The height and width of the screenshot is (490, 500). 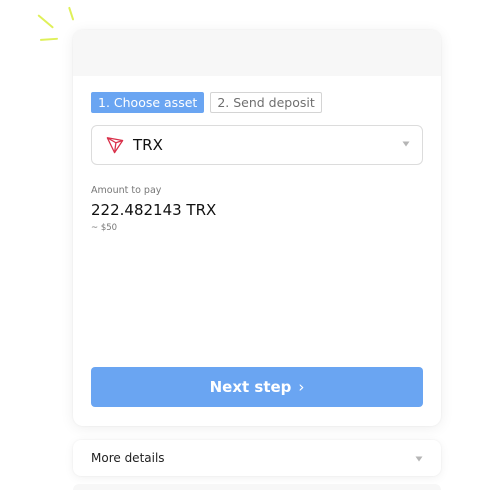 I want to click on next-step-button: Next step ›, so click(x=257, y=387).